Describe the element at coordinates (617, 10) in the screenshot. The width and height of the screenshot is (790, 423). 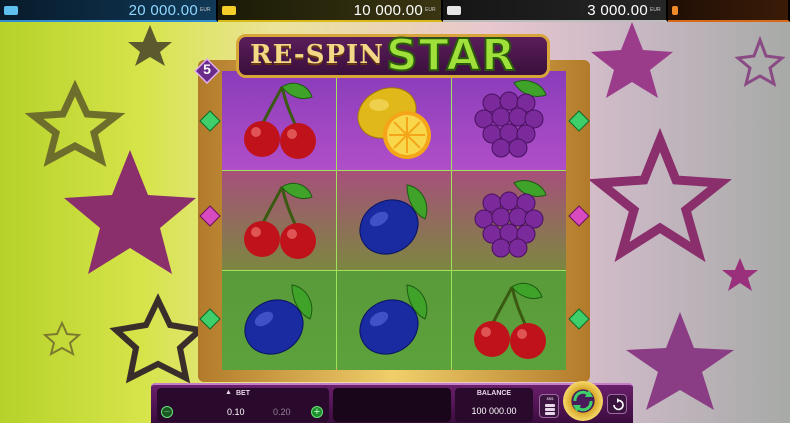
I see `jackpot-tier-3-value: 3 000.00` at that location.